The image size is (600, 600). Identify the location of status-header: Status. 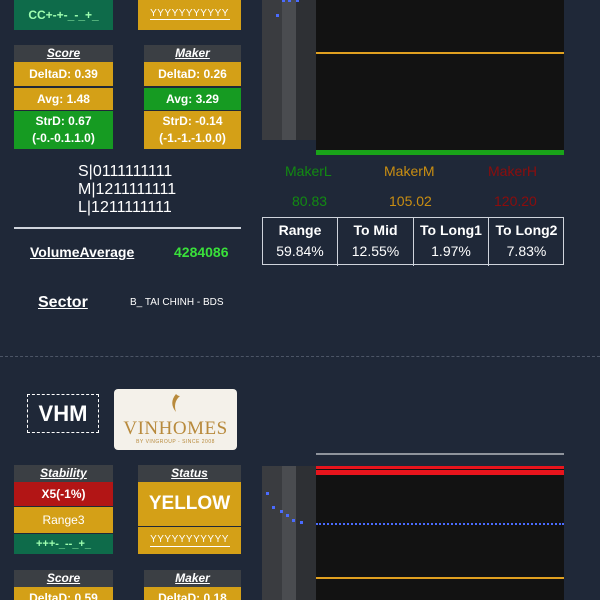
(189, 473).